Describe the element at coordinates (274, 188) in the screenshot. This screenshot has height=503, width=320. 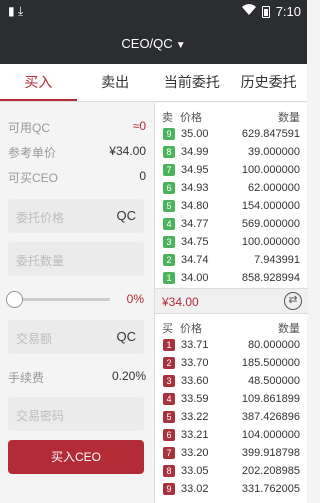
I see `level-quantity: 62.000000` at that location.